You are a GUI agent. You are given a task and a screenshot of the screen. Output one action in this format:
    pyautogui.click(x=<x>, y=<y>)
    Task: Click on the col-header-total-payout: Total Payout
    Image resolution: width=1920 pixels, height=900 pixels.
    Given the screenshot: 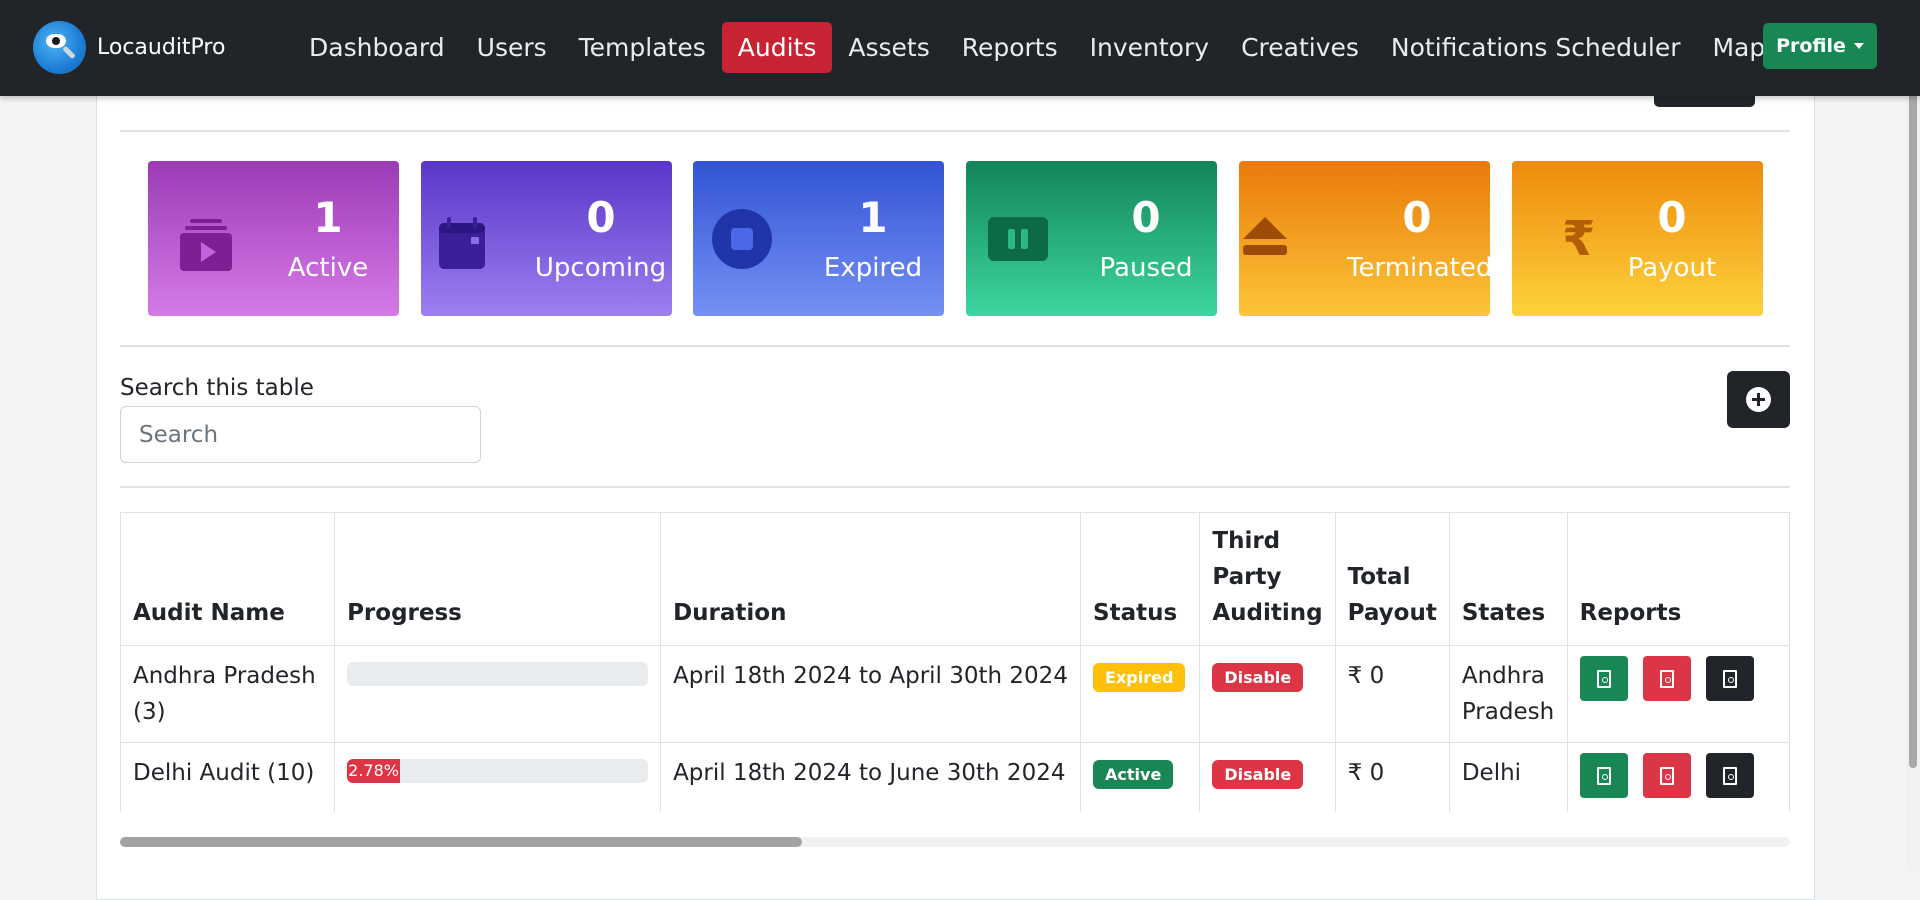 What is the action you would take?
    pyautogui.click(x=1392, y=579)
    